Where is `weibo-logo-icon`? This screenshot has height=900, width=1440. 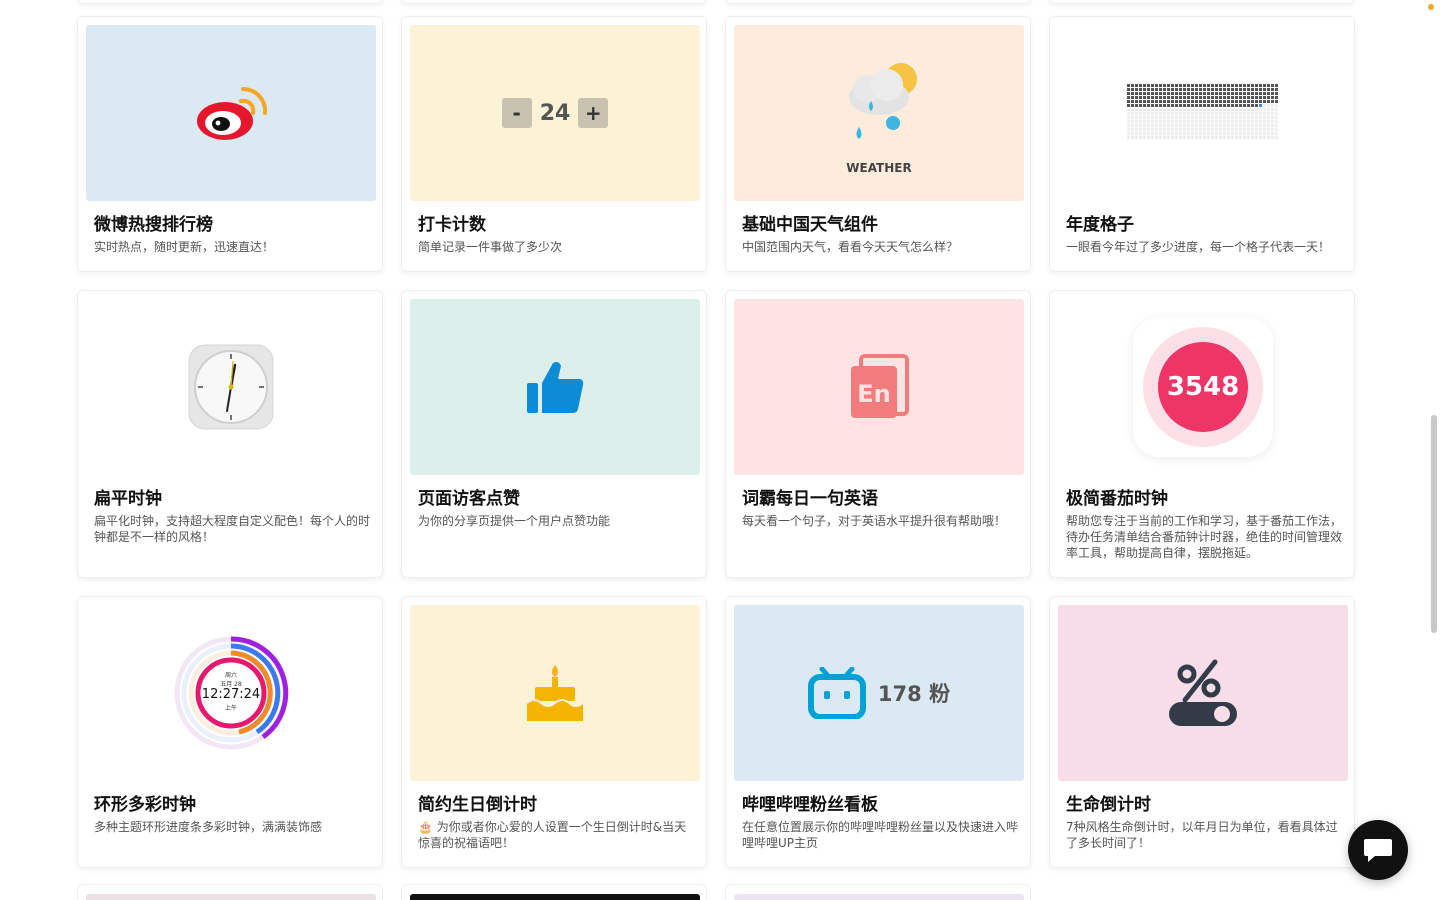
weibo-logo-icon is located at coordinates (232, 113).